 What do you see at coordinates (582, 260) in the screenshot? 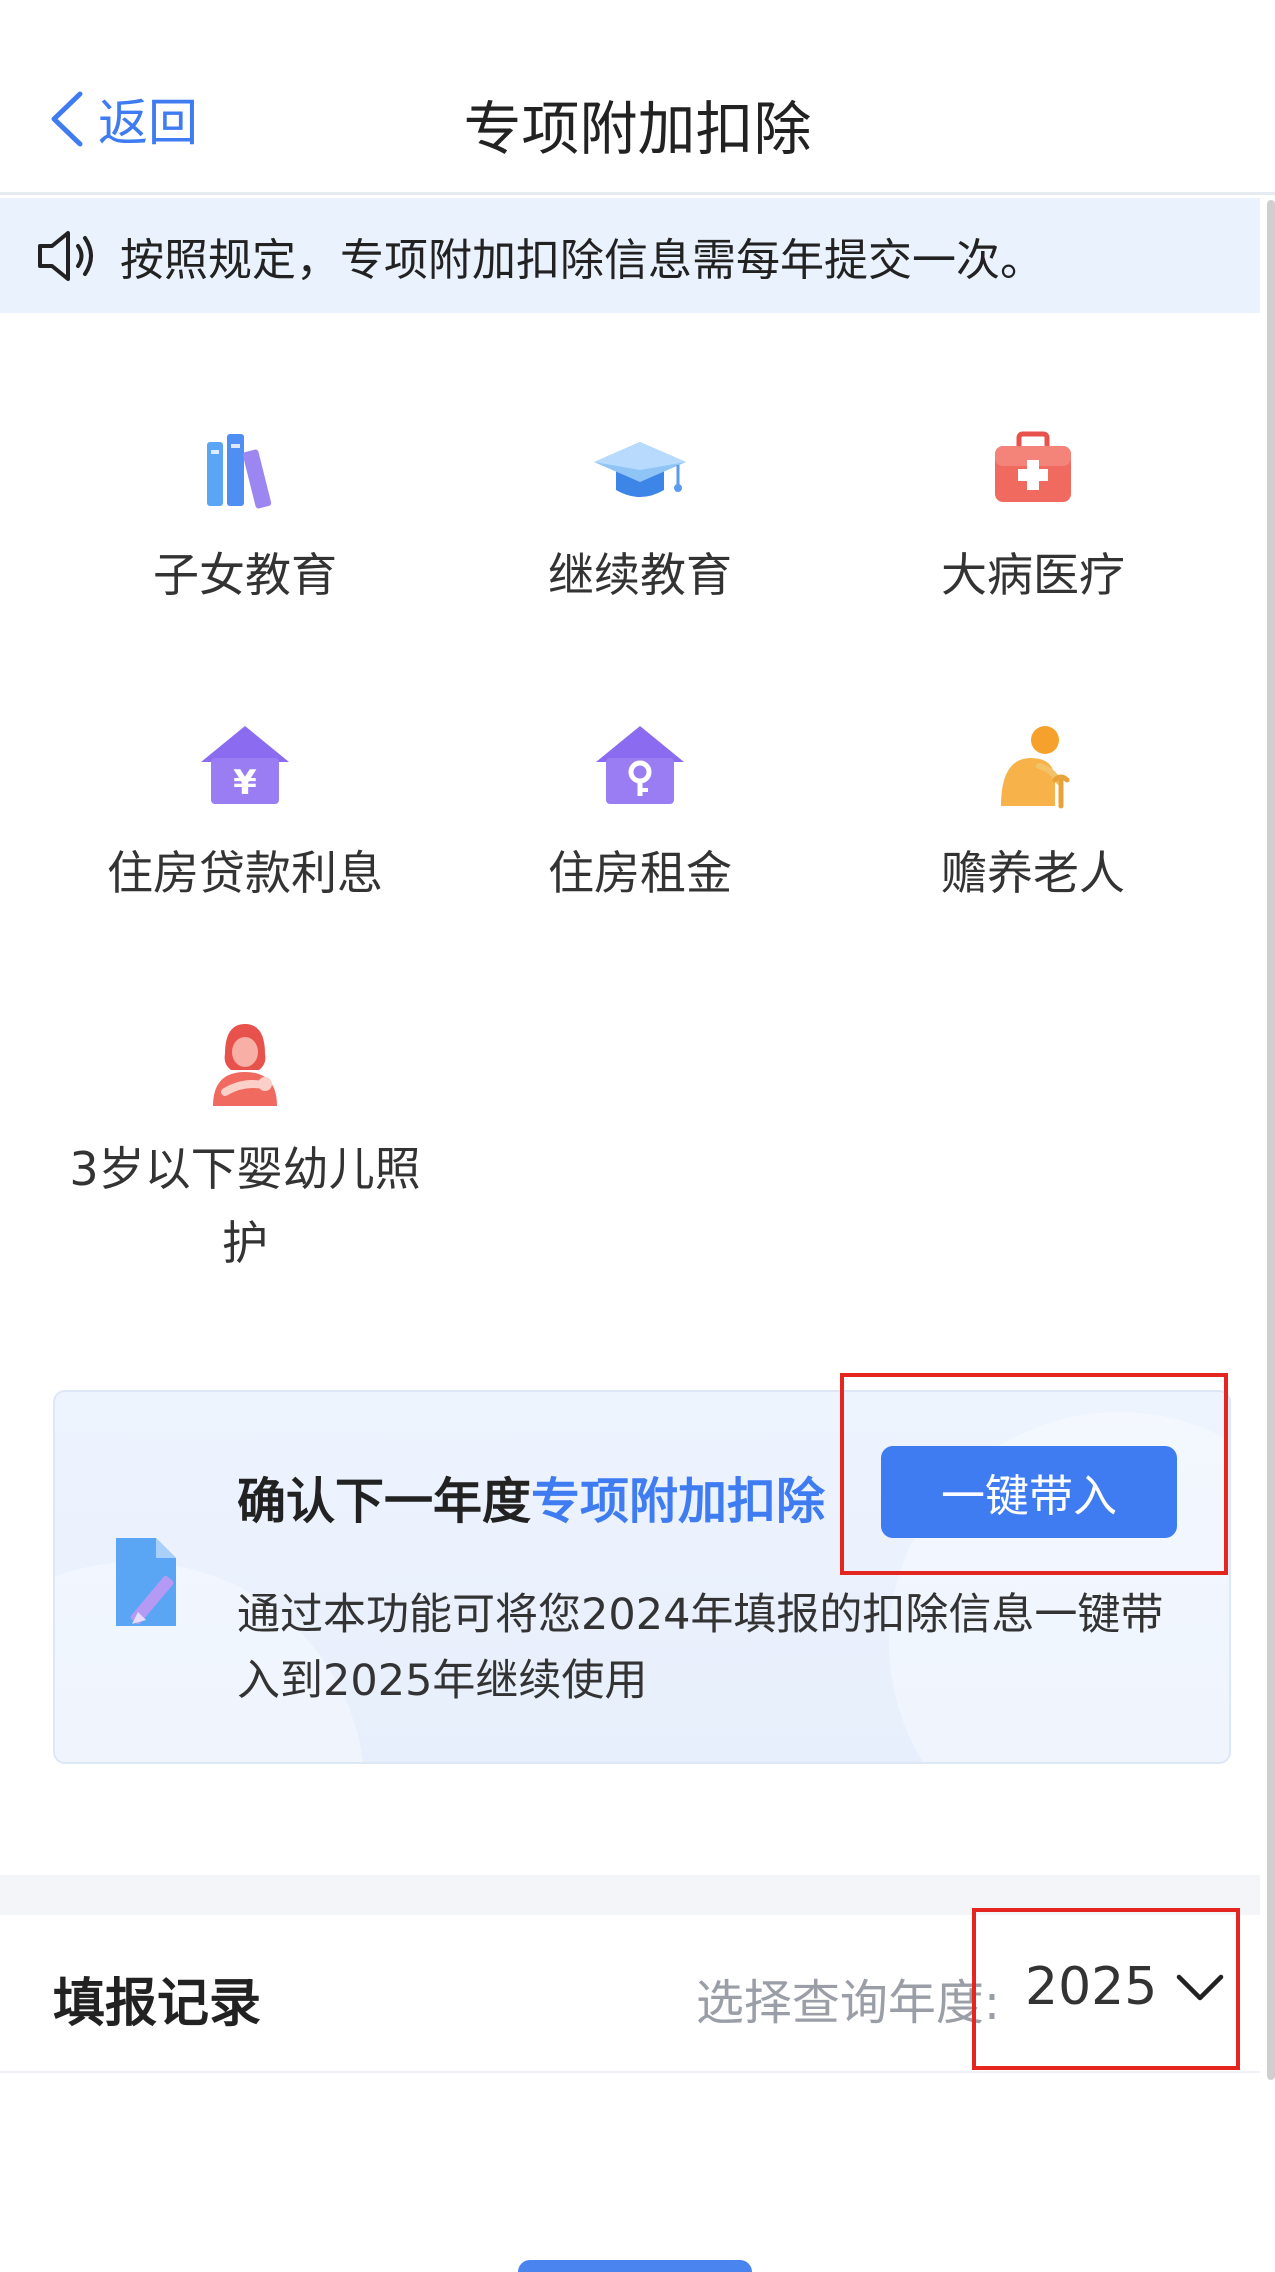
I see `notice-text: 按照规定，专项附加扣除信息需每年提交一次。` at bounding box center [582, 260].